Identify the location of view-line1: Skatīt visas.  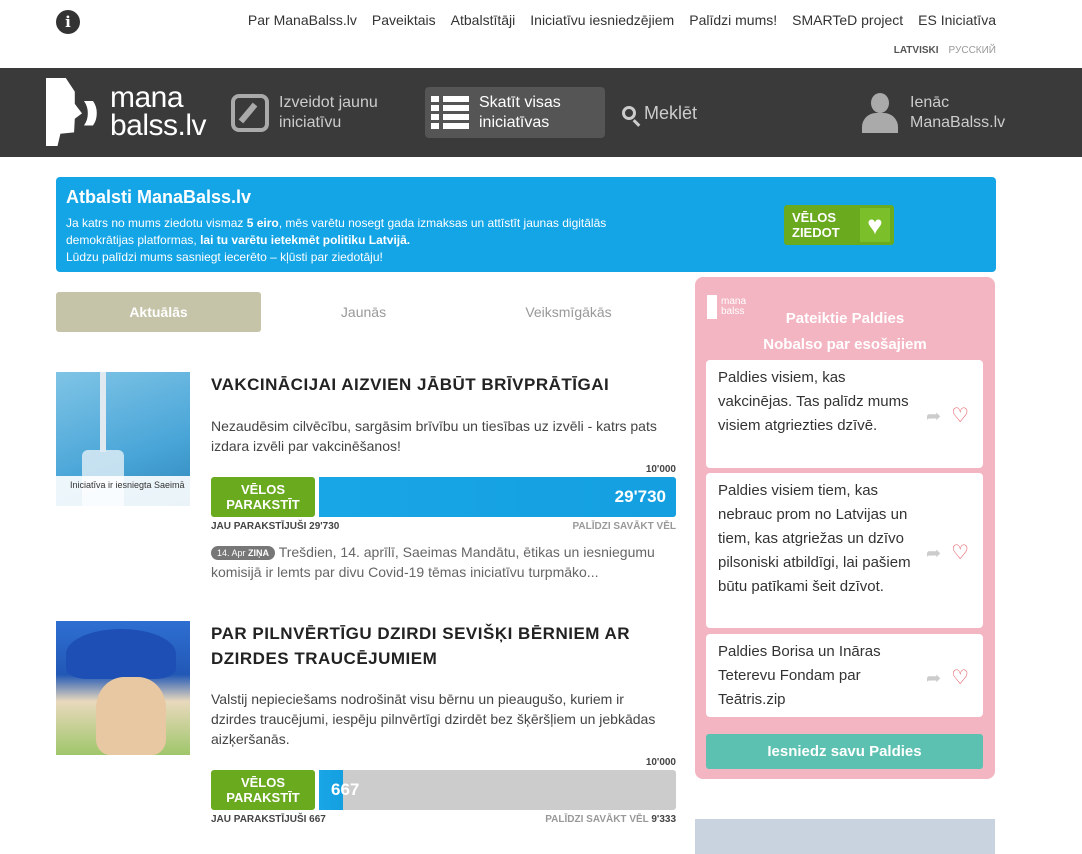
(520, 102).